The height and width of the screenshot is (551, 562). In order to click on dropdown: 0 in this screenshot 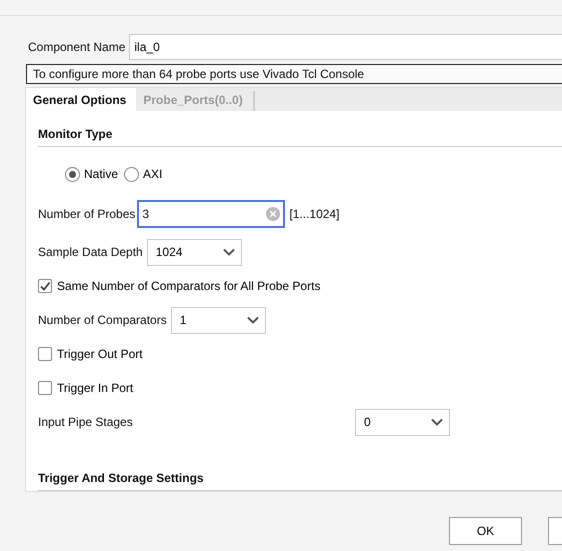, I will do `click(402, 422)`.